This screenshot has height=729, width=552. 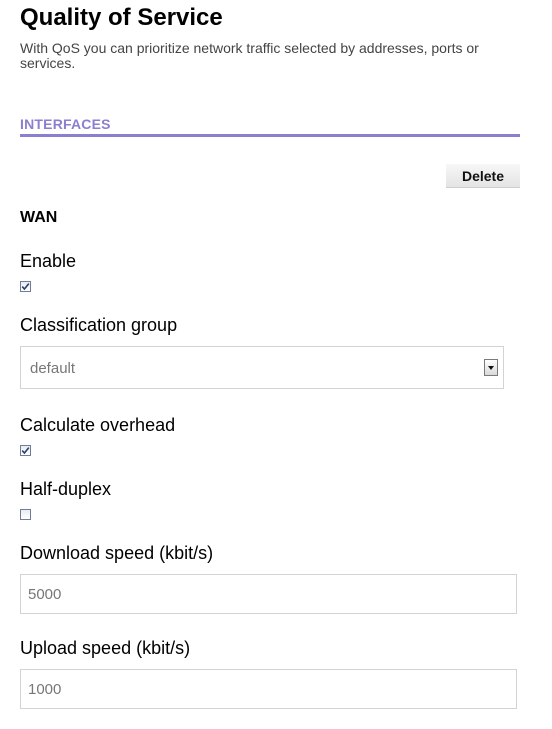 I want to click on classification-group-value: default, so click(x=53, y=368).